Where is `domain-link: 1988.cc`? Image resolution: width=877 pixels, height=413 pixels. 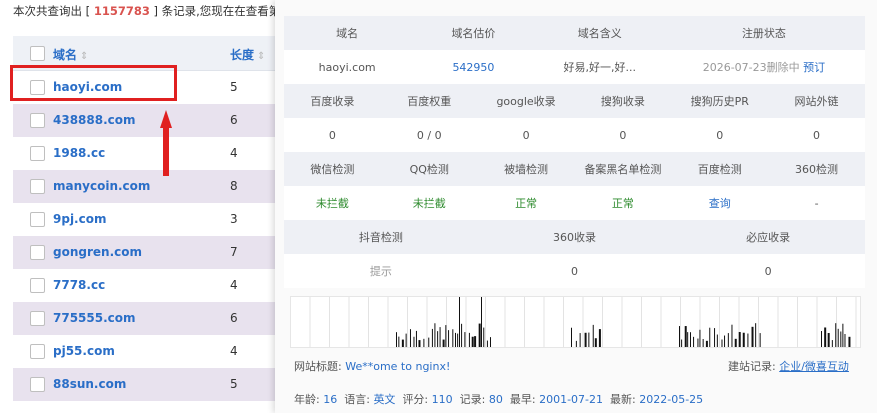
domain-link: 1988.cc is located at coordinates (79, 153).